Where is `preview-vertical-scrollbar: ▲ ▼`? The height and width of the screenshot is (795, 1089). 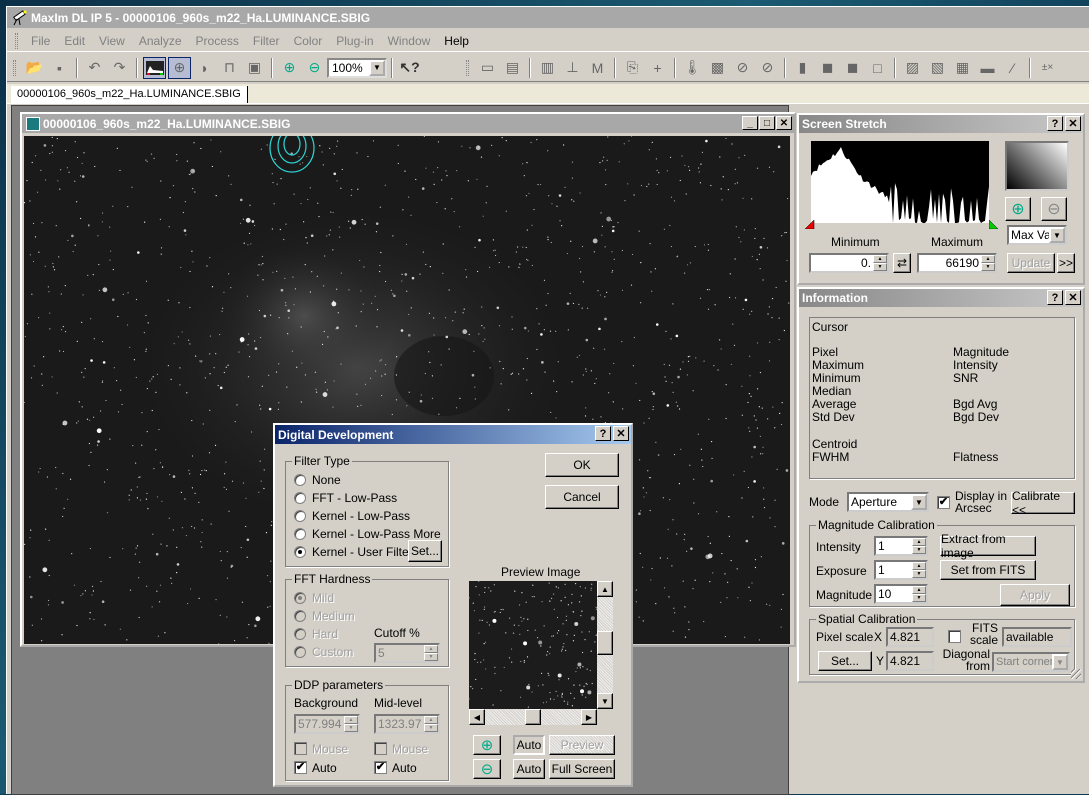 preview-vertical-scrollbar: ▲ ▼ is located at coordinates (605, 645).